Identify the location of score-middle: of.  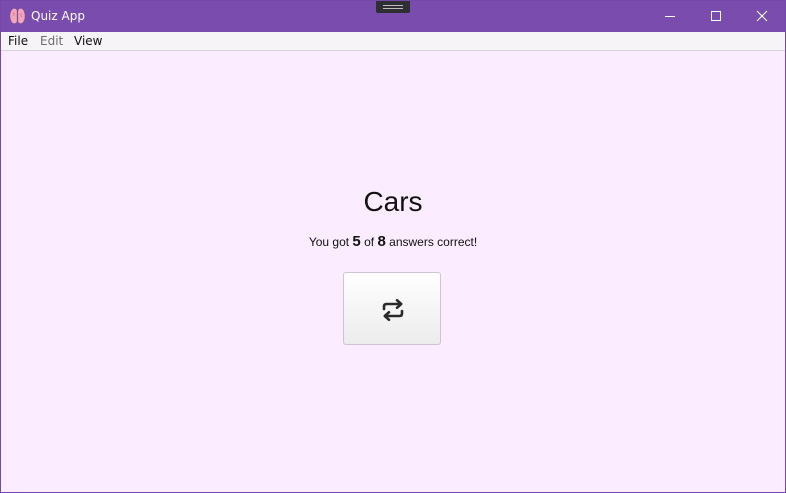
(369, 242).